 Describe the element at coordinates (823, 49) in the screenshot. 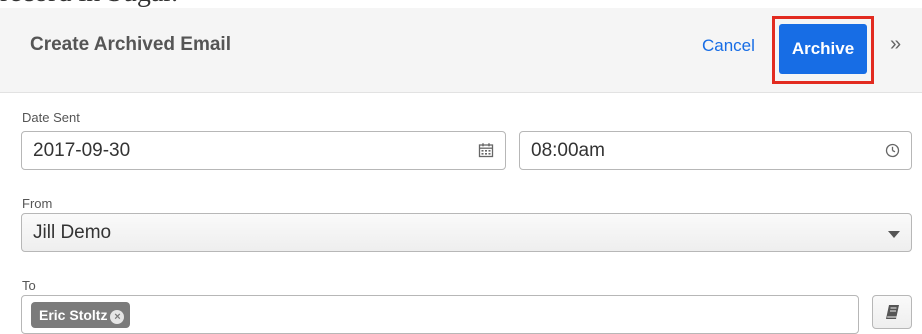

I see `archive-button: Archive` at that location.